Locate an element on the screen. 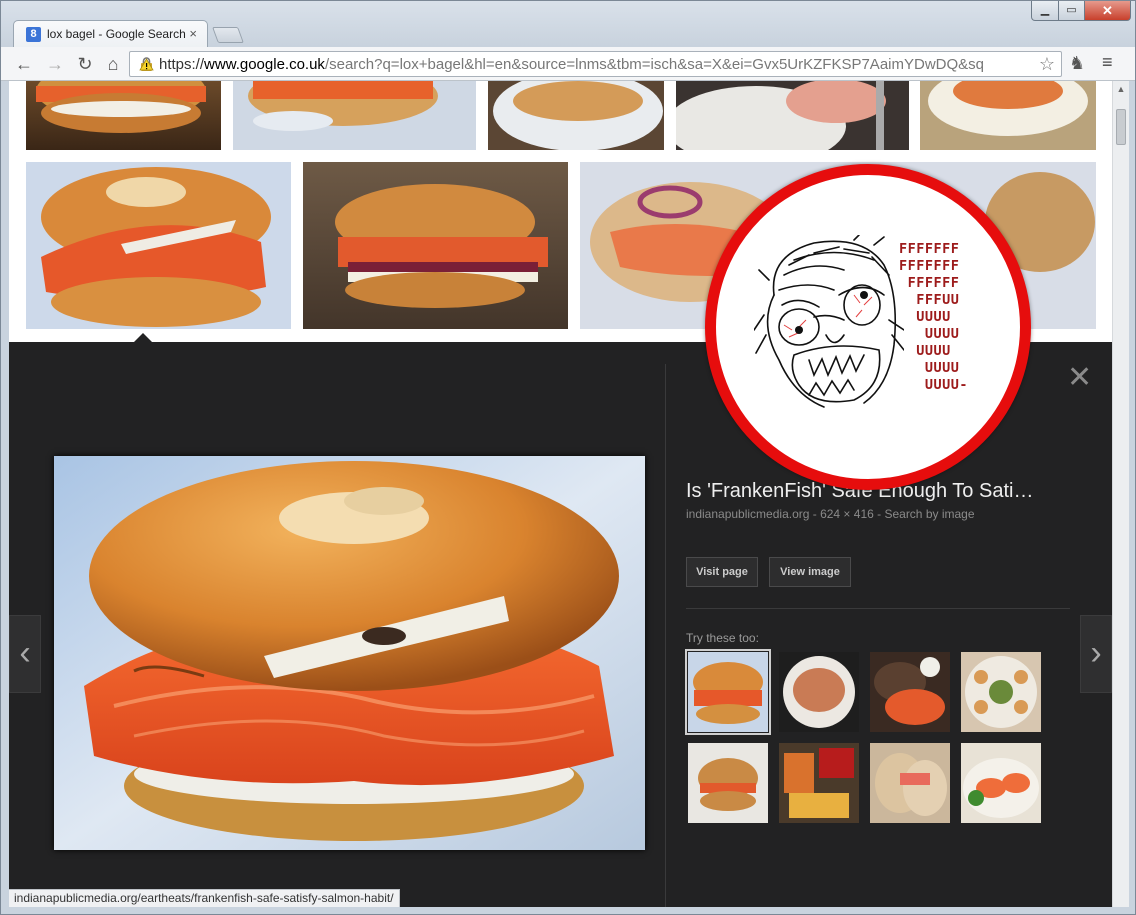 Image resolution: width=1136 pixels, height=915 pixels. bookmark-star-icon: ☆ is located at coordinates (1047, 64).